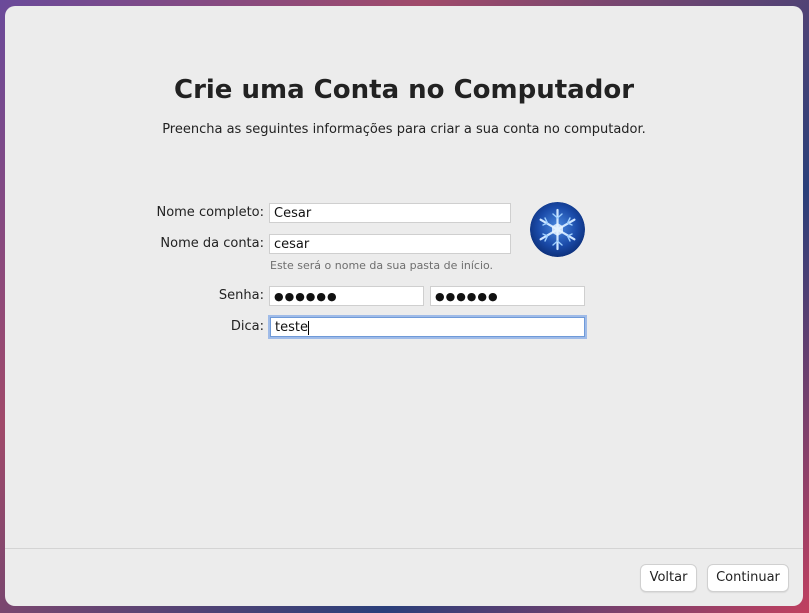 This screenshot has width=809, height=613. Describe the element at coordinates (212, 243) in the screenshot. I see `account-name-label: Nome da conta:` at that location.